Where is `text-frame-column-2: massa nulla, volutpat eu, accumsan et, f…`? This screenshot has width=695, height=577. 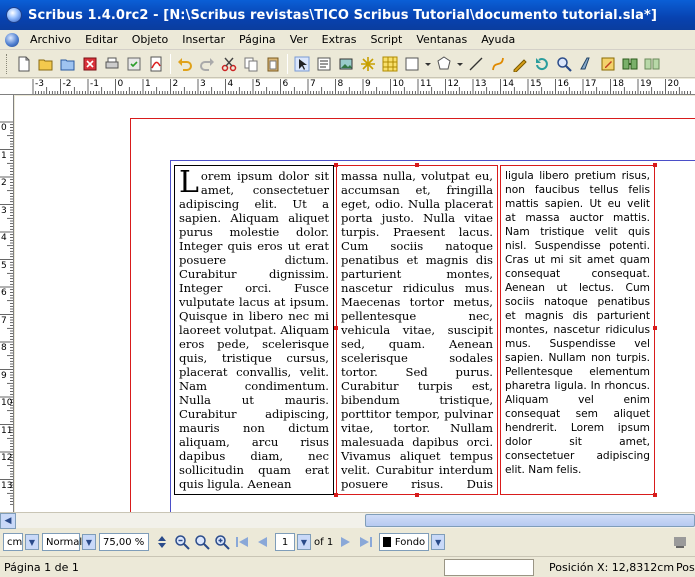
text-frame-column-2: massa nulla, volutpat eu, accumsan et, f… is located at coordinates (417, 330).